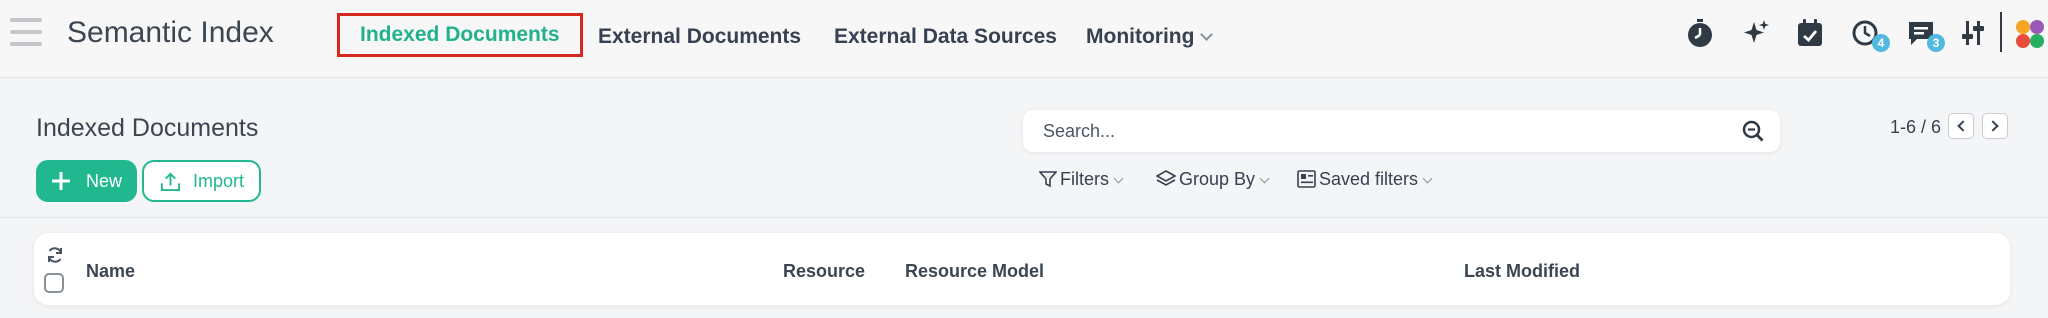  I want to click on new-button-label: New, so click(104, 181).